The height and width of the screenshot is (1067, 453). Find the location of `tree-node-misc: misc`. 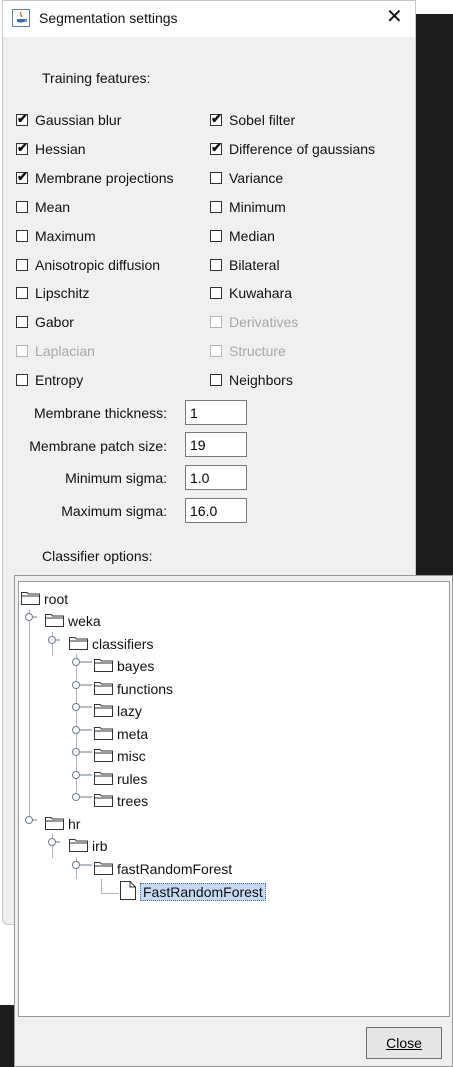

tree-node-misc: misc is located at coordinates (120, 756).